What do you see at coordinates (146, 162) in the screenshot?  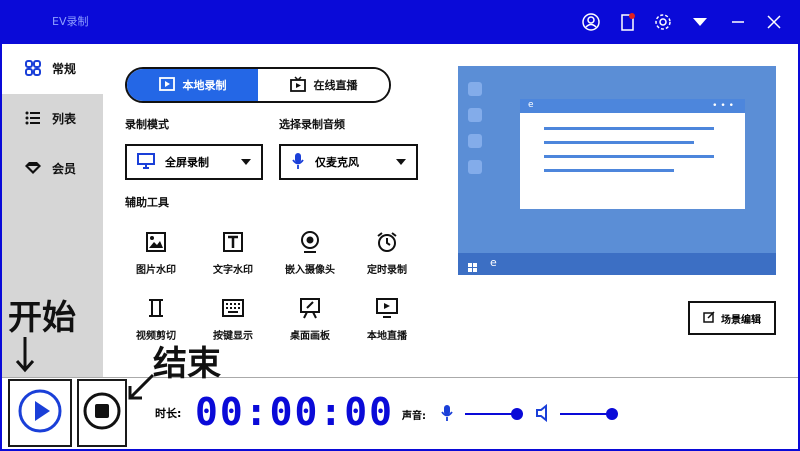 I see `monitor-icon` at bounding box center [146, 162].